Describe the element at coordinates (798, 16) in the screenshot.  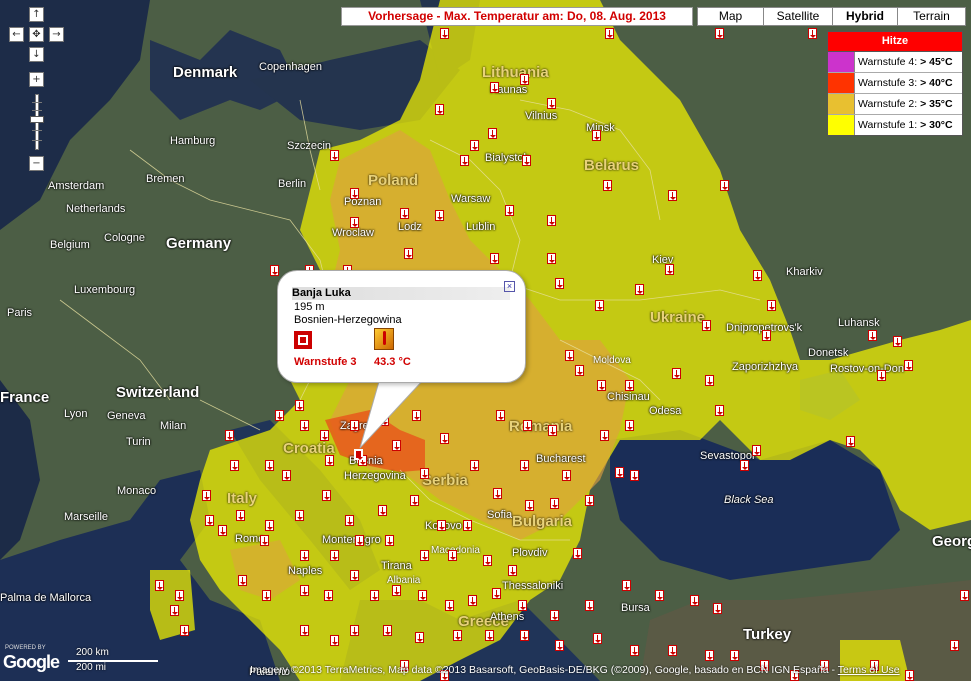
I see `map-type-satellite-button: Satellite` at that location.